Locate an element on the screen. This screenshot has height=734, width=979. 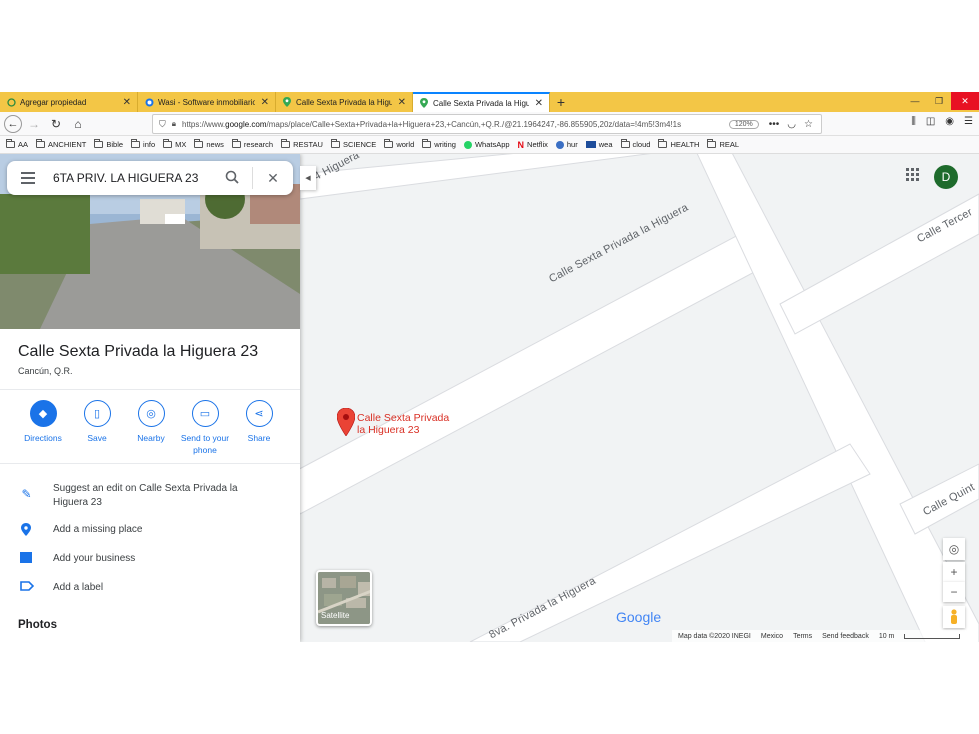
menu-icon: ☰ is located at coordinates (968, 121).